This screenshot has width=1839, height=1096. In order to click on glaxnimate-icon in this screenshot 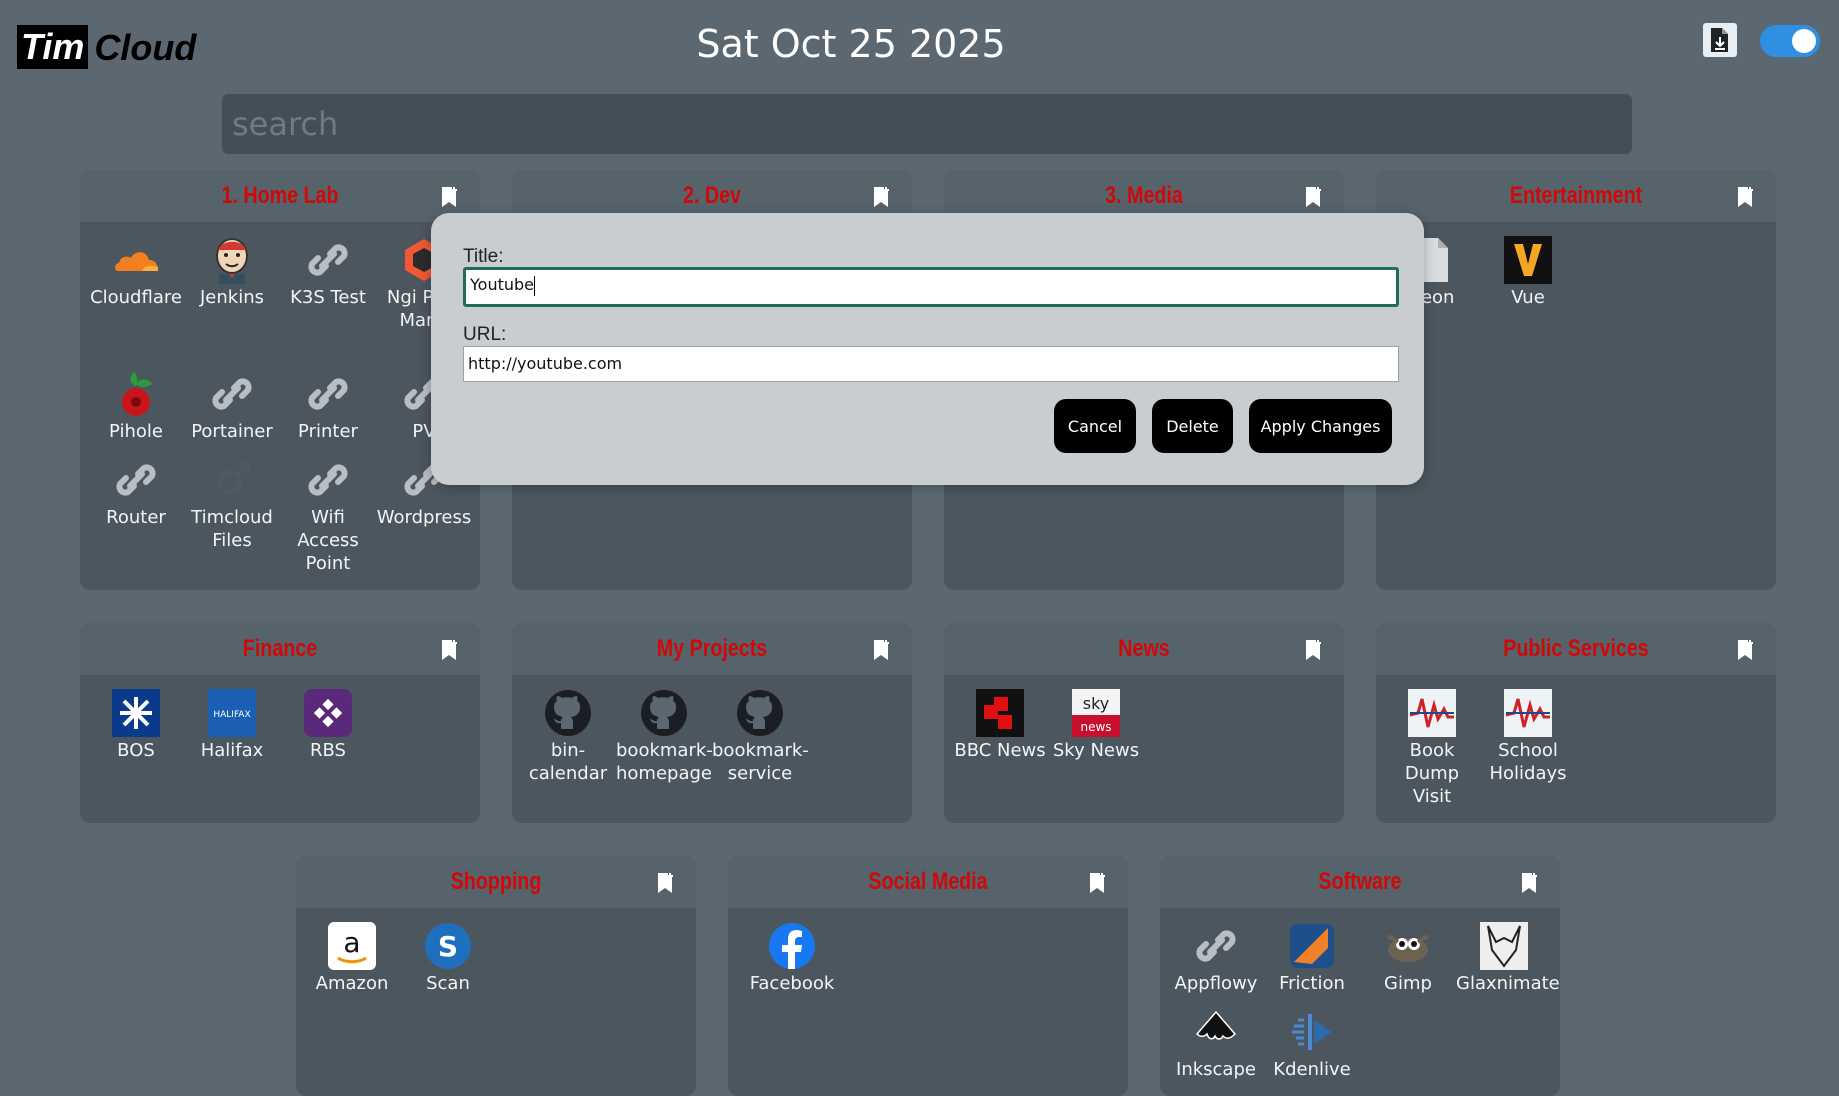, I will do `click(1504, 946)`.